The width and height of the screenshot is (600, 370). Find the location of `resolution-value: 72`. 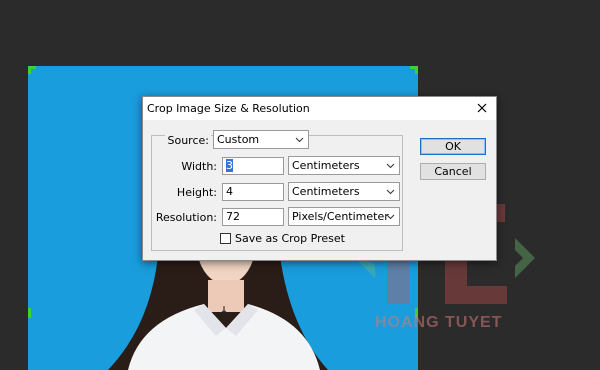

resolution-value: 72 is located at coordinates (233, 216).